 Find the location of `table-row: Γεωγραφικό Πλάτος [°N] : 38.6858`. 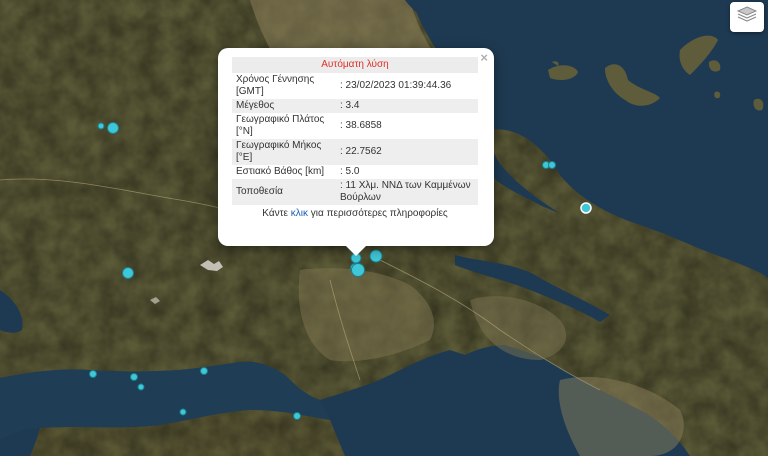

table-row: Γεωγραφικό Πλάτος [°N] : 38.6858 is located at coordinates (355, 126).